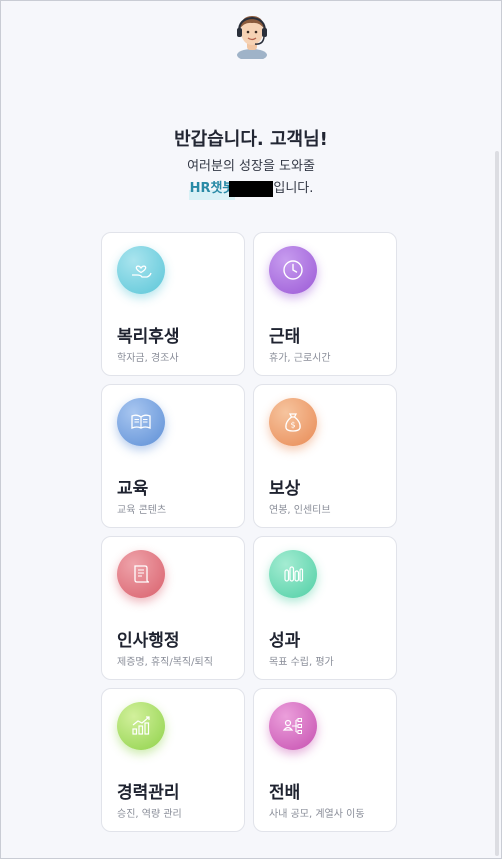  What do you see at coordinates (148, 793) in the screenshot?
I see `card-title: 경력관리` at bounding box center [148, 793].